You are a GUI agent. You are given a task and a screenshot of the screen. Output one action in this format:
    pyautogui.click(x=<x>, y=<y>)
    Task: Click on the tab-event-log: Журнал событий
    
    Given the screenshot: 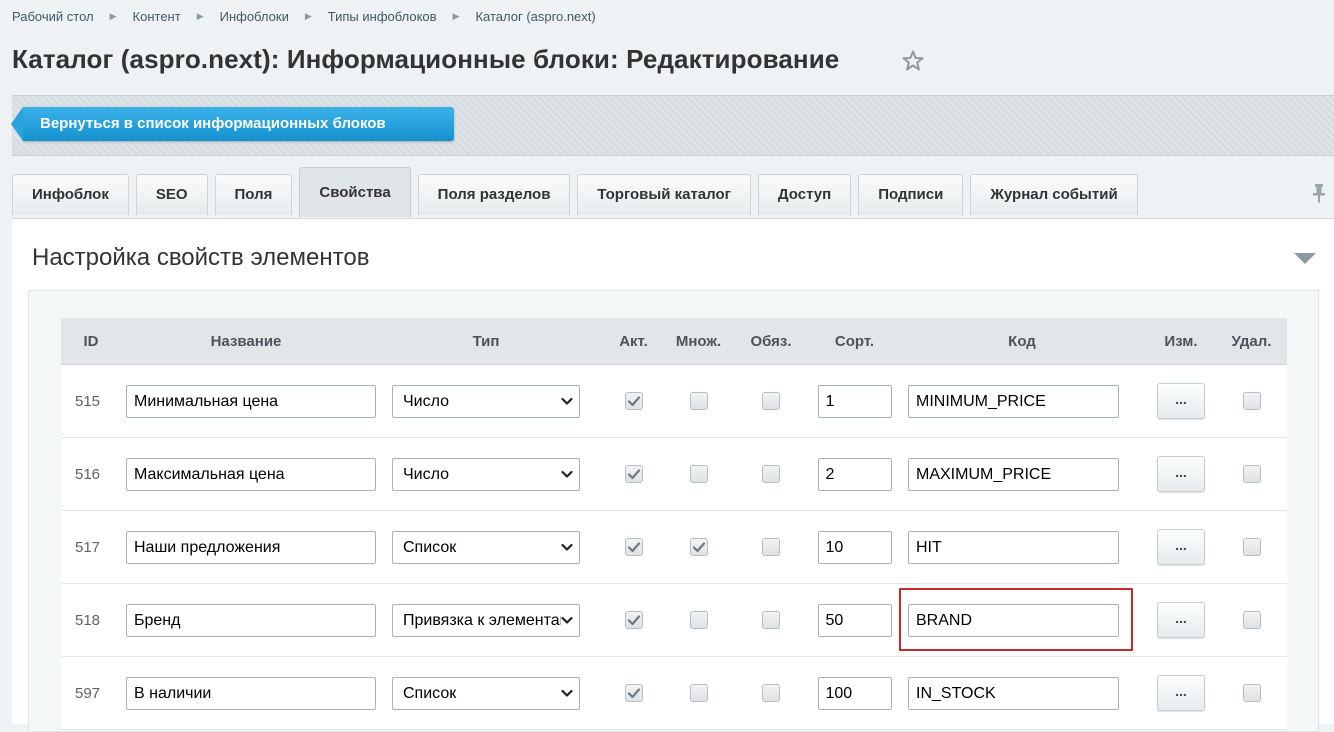 What is the action you would take?
    pyautogui.click(x=1054, y=194)
    